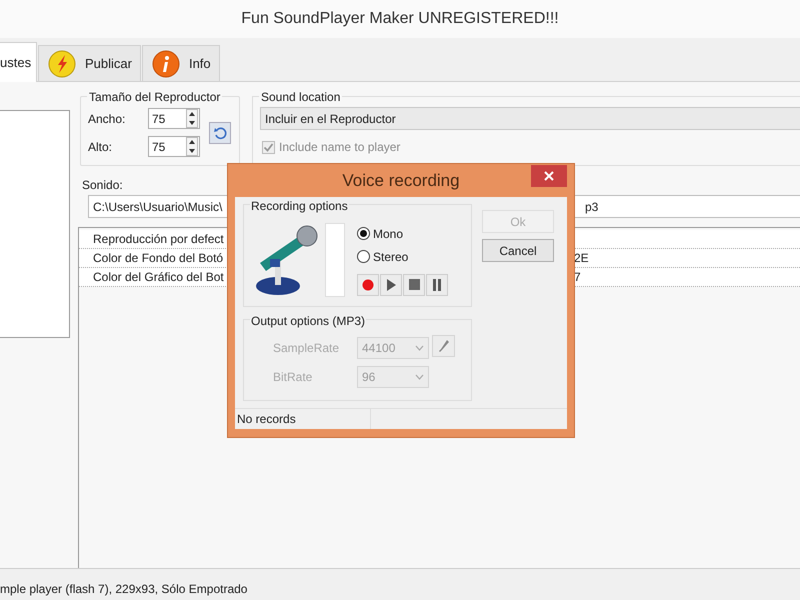  Describe the element at coordinates (107, 119) in the screenshot. I see `field-label: Ancho:` at that location.